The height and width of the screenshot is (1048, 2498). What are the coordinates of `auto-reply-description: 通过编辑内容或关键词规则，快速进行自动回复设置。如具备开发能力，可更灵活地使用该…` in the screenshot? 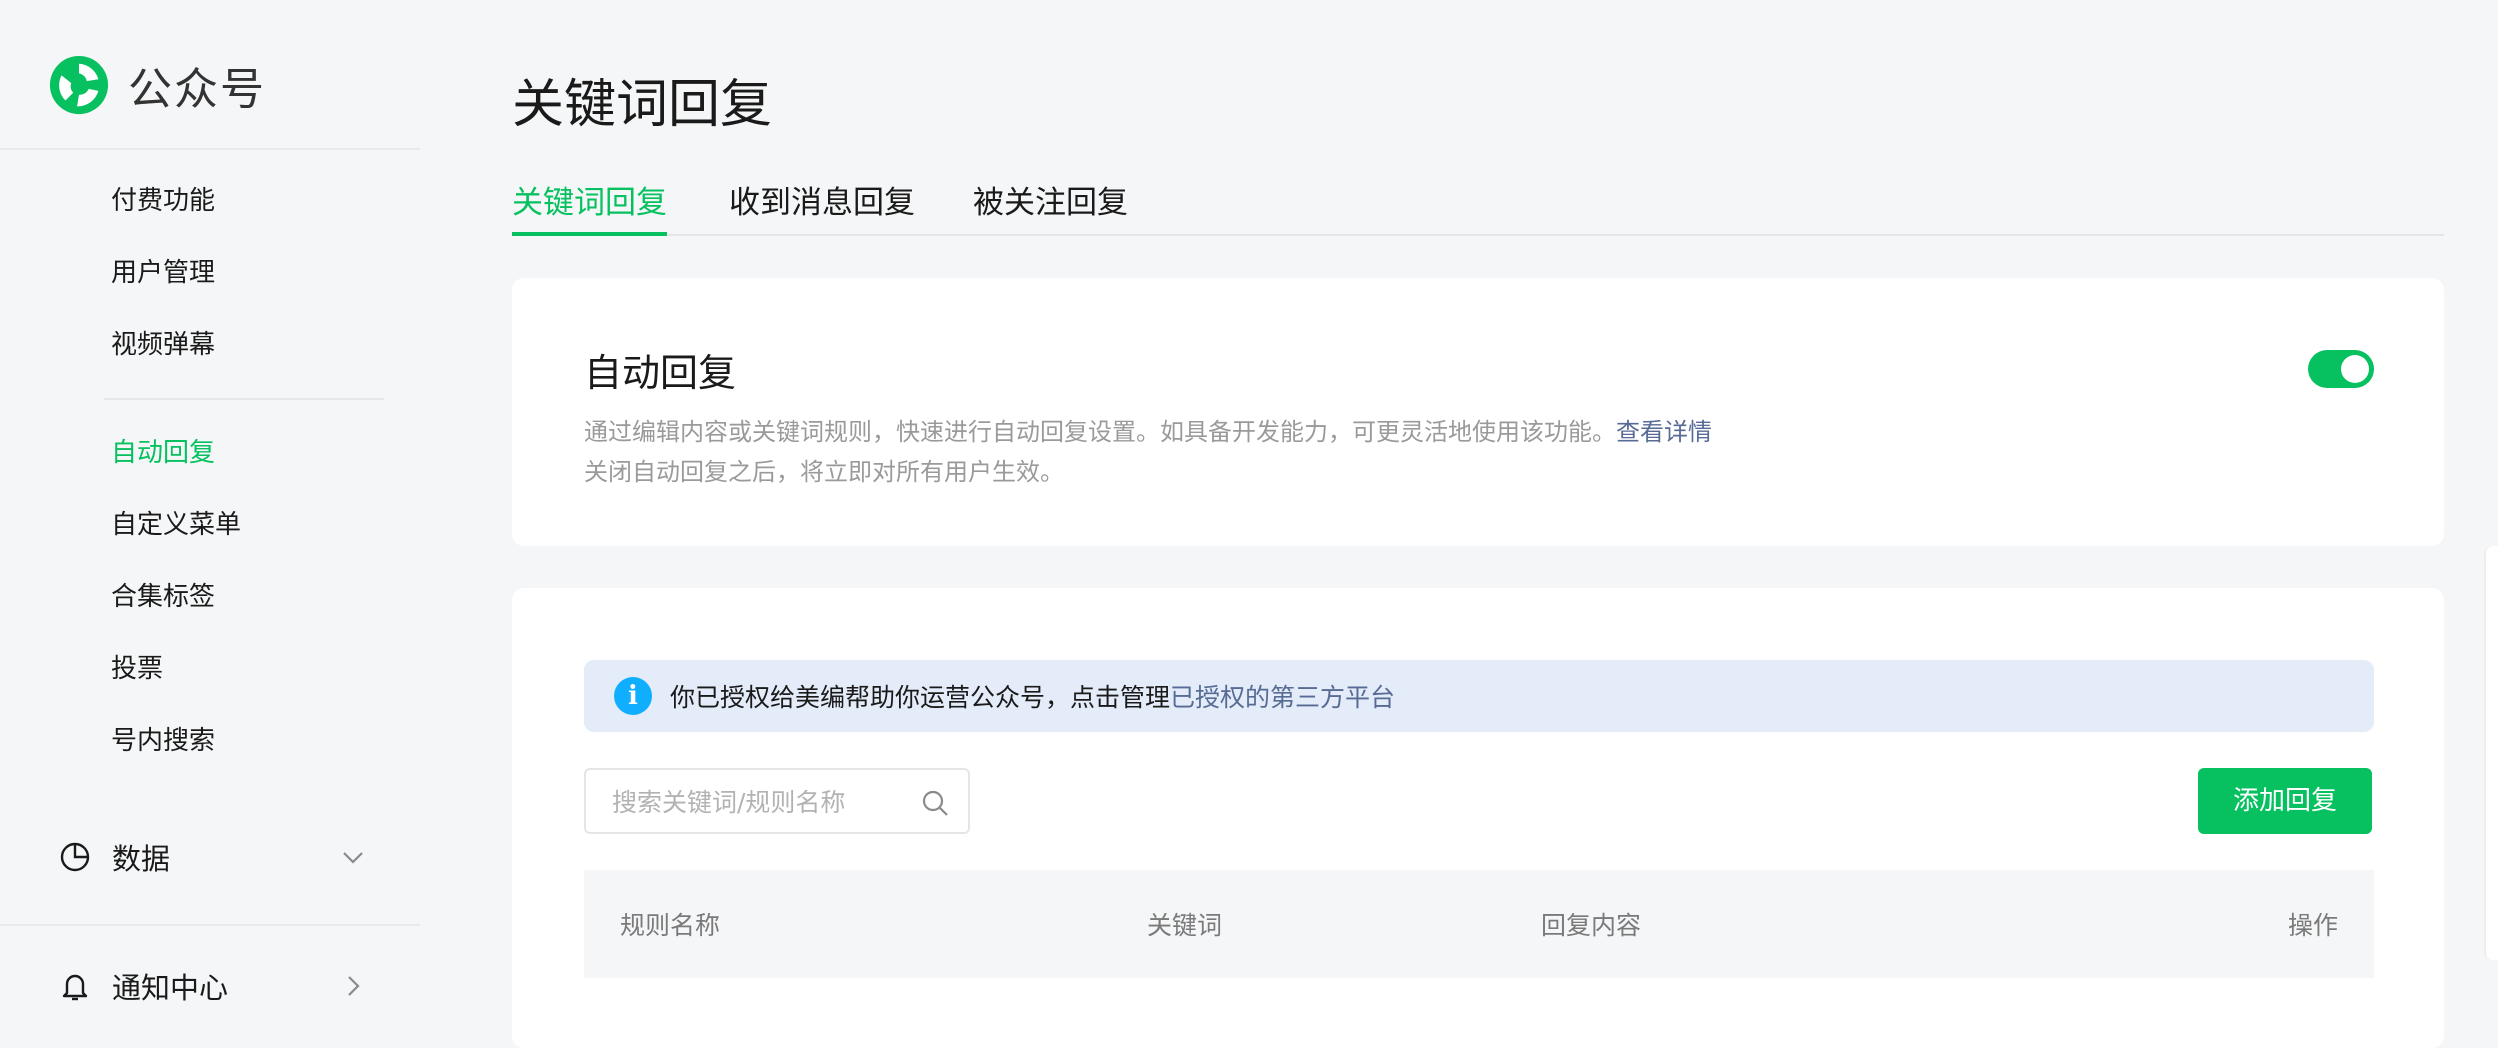 It's located at (1148, 452).